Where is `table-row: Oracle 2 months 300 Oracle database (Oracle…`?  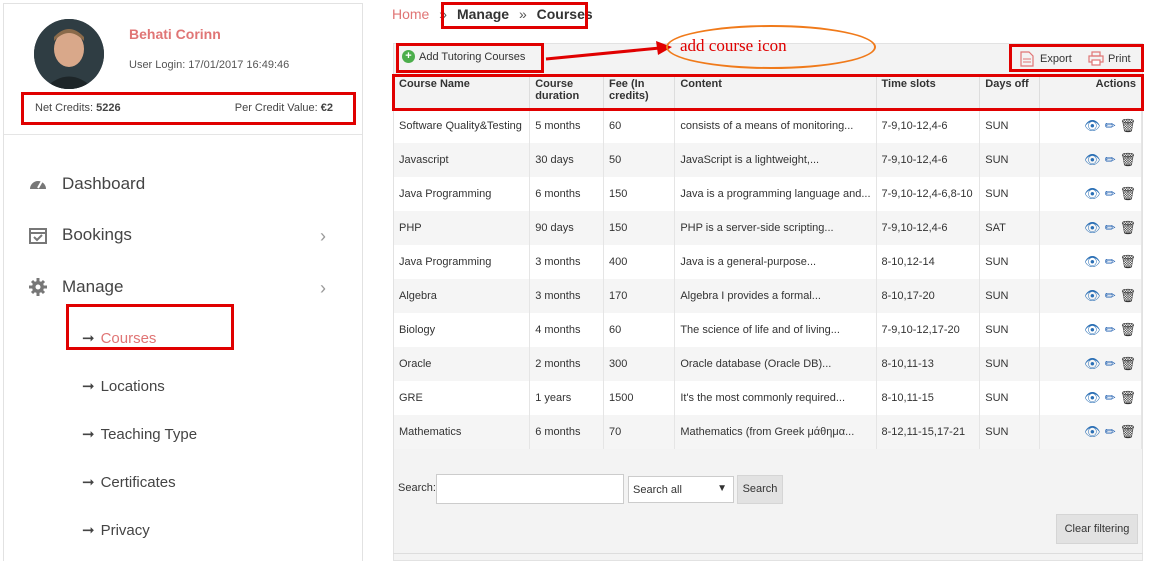
table-row: Oracle 2 months 300 Oracle database (Oracle… is located at coordinates (768, 364).